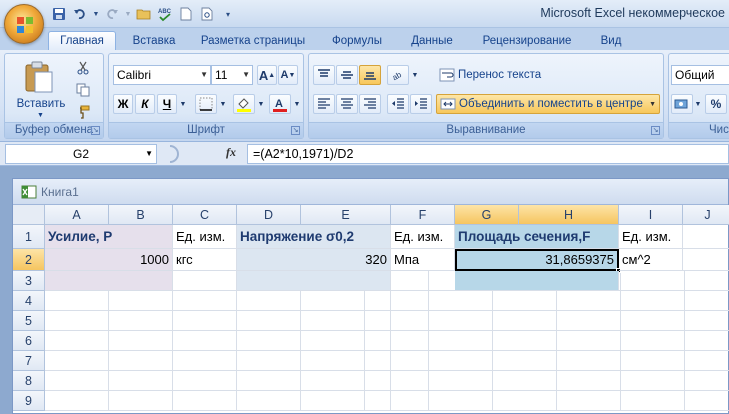  I want to click on underline-dropdown-icon: ▼, so click(183, 104).